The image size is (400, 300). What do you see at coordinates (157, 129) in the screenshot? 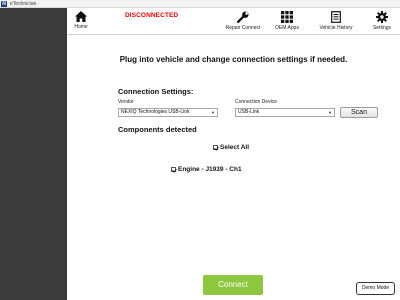
I see `components-detected-title: Components detected` at bounding box center [157, 129].